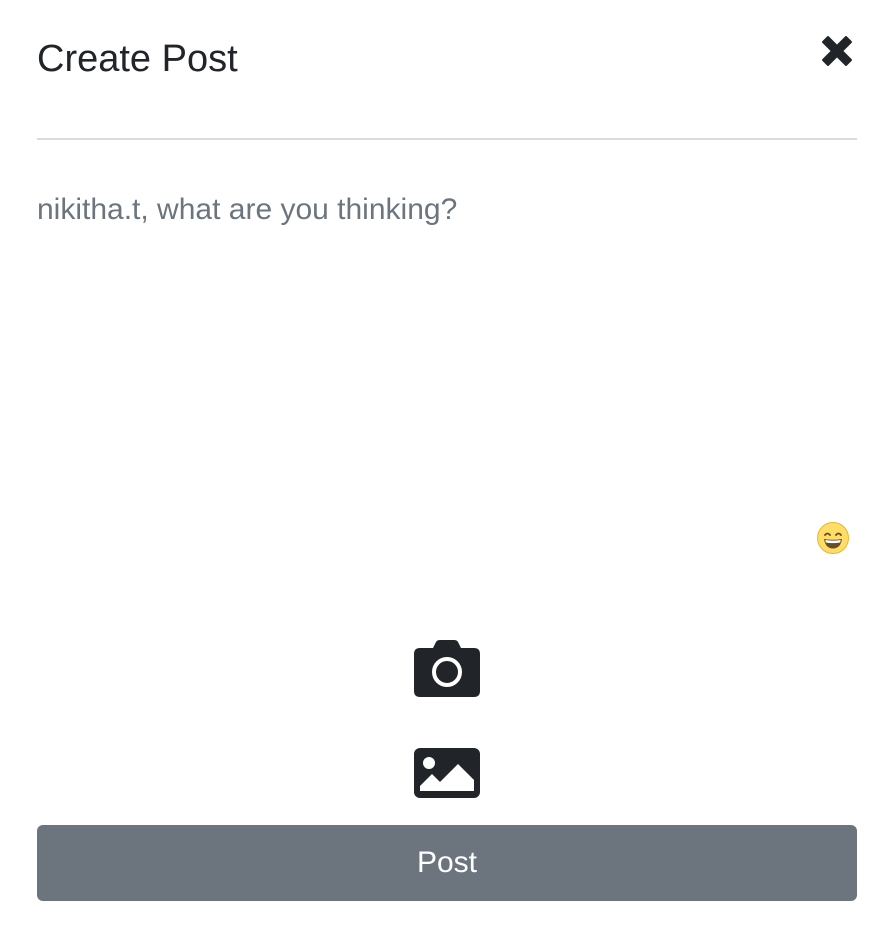  I want to click on grinning-face-emoji-icon, so click(833, 538).